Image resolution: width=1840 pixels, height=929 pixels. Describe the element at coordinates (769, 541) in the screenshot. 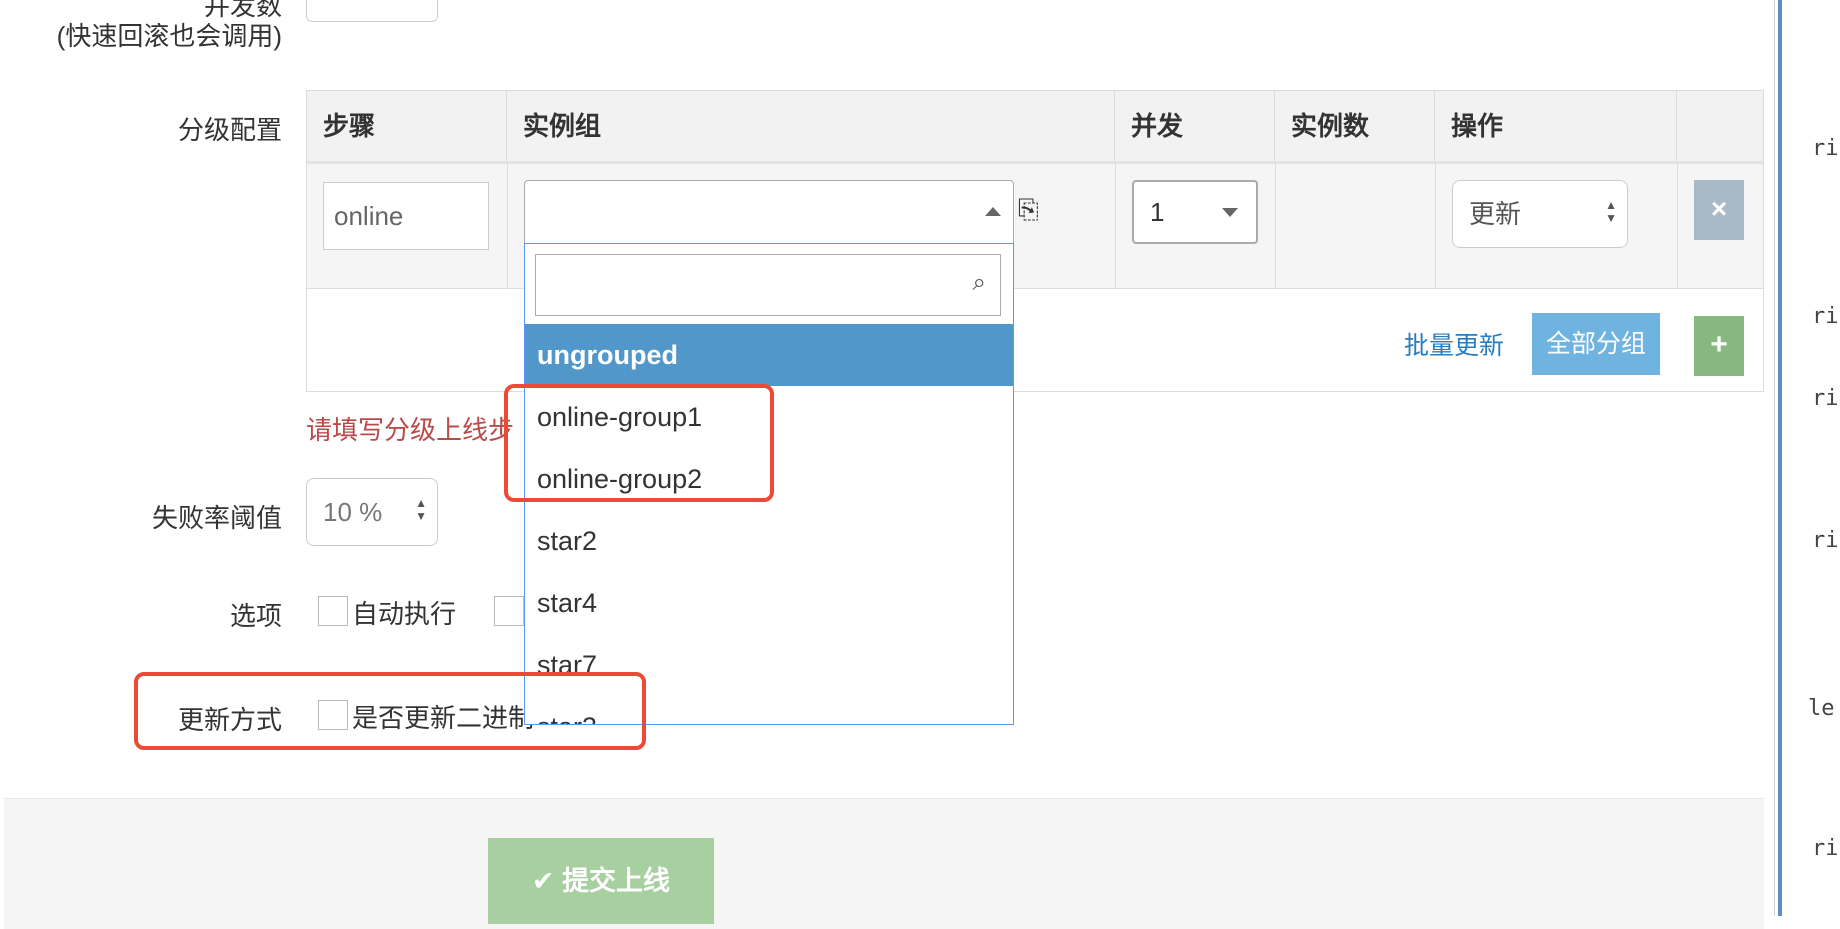

I see `dropdown-item-star2: star2` at that location.